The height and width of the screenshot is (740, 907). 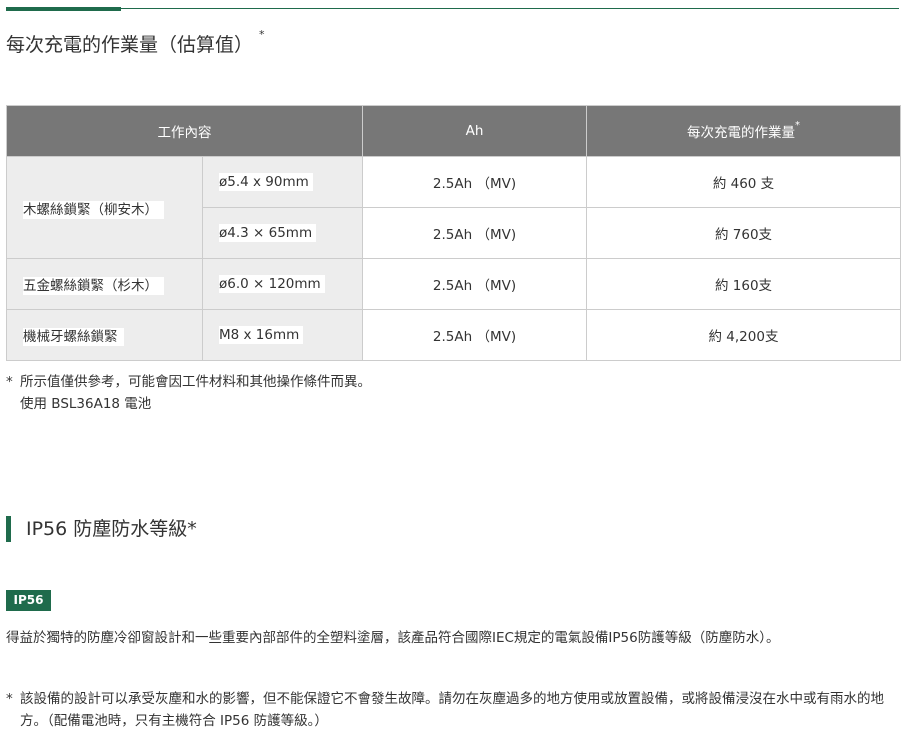 What do you see at coordinates (101, 529) in the screenshot?
I see `ip56-section-heading: IP56 防塵防水等級*` at bounding box center [101, 529].